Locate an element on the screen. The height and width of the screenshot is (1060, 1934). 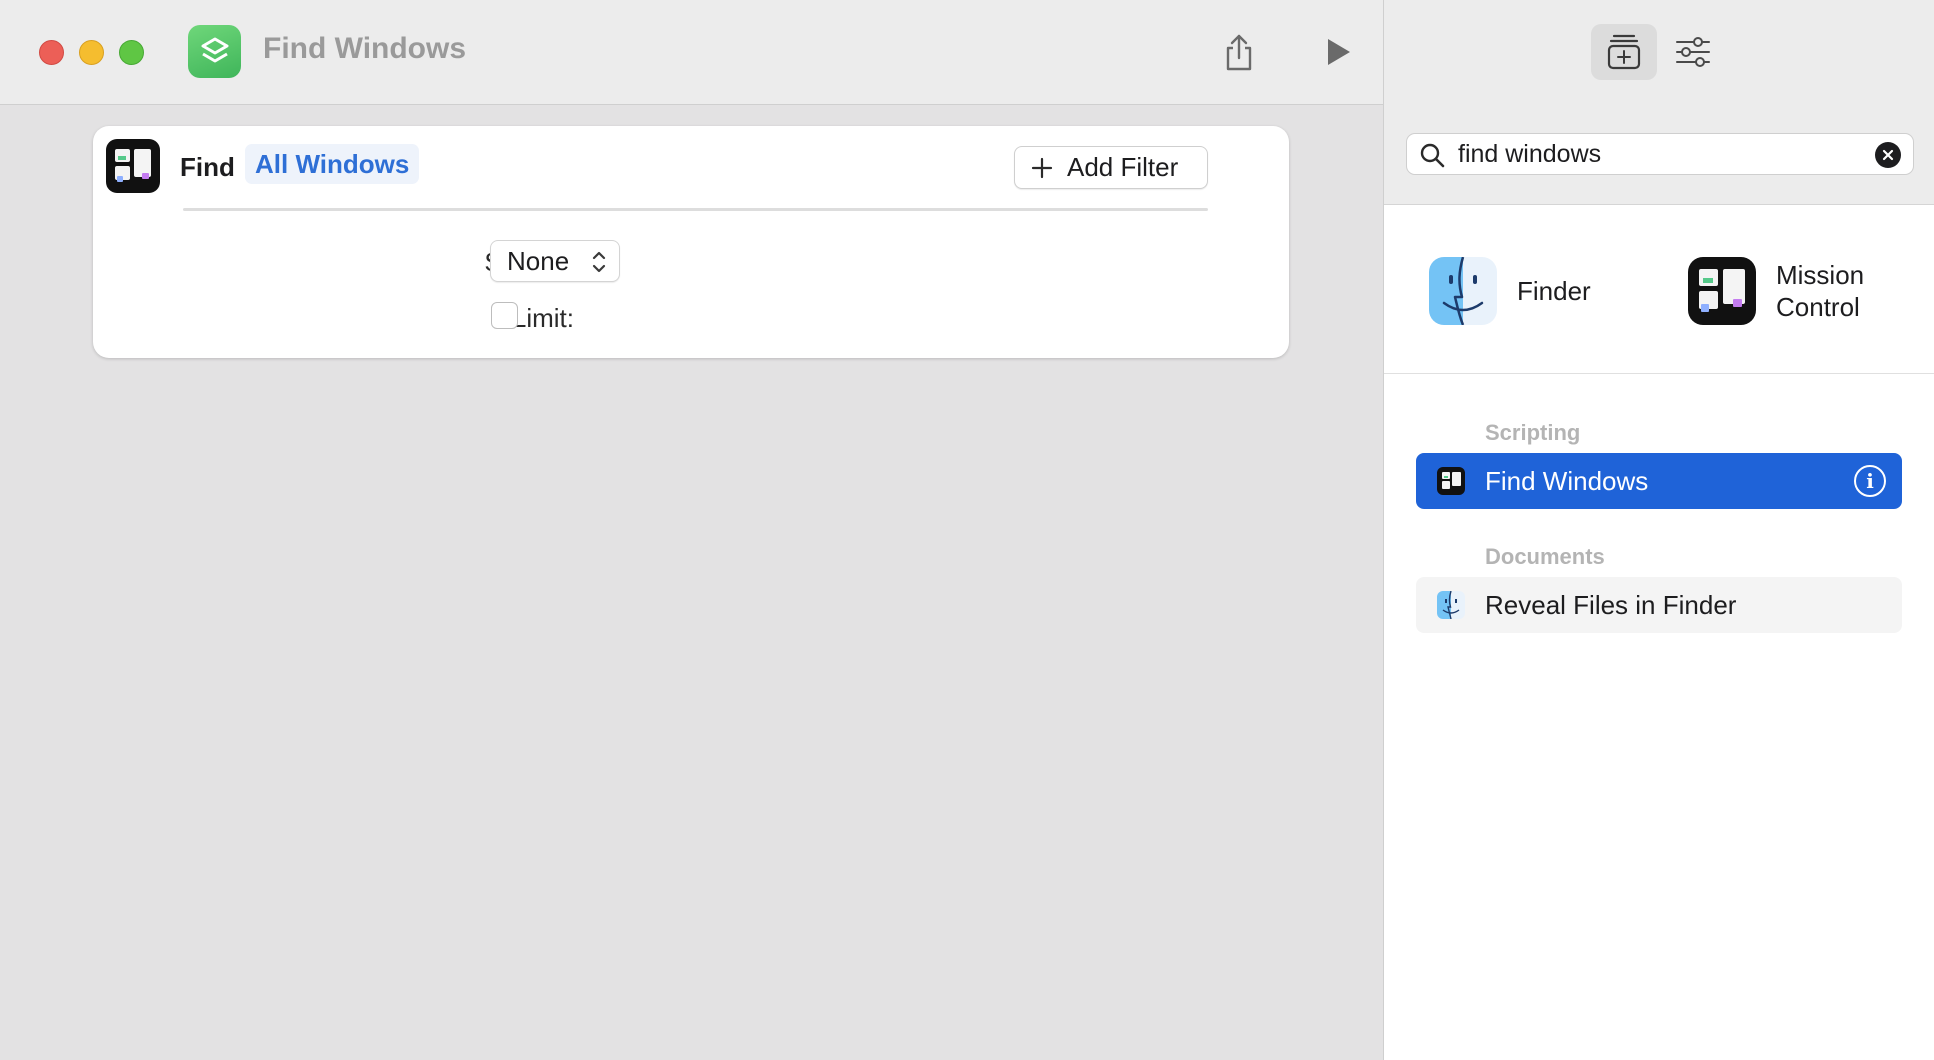
zoom-window-button is located at coordinates (131, 52).